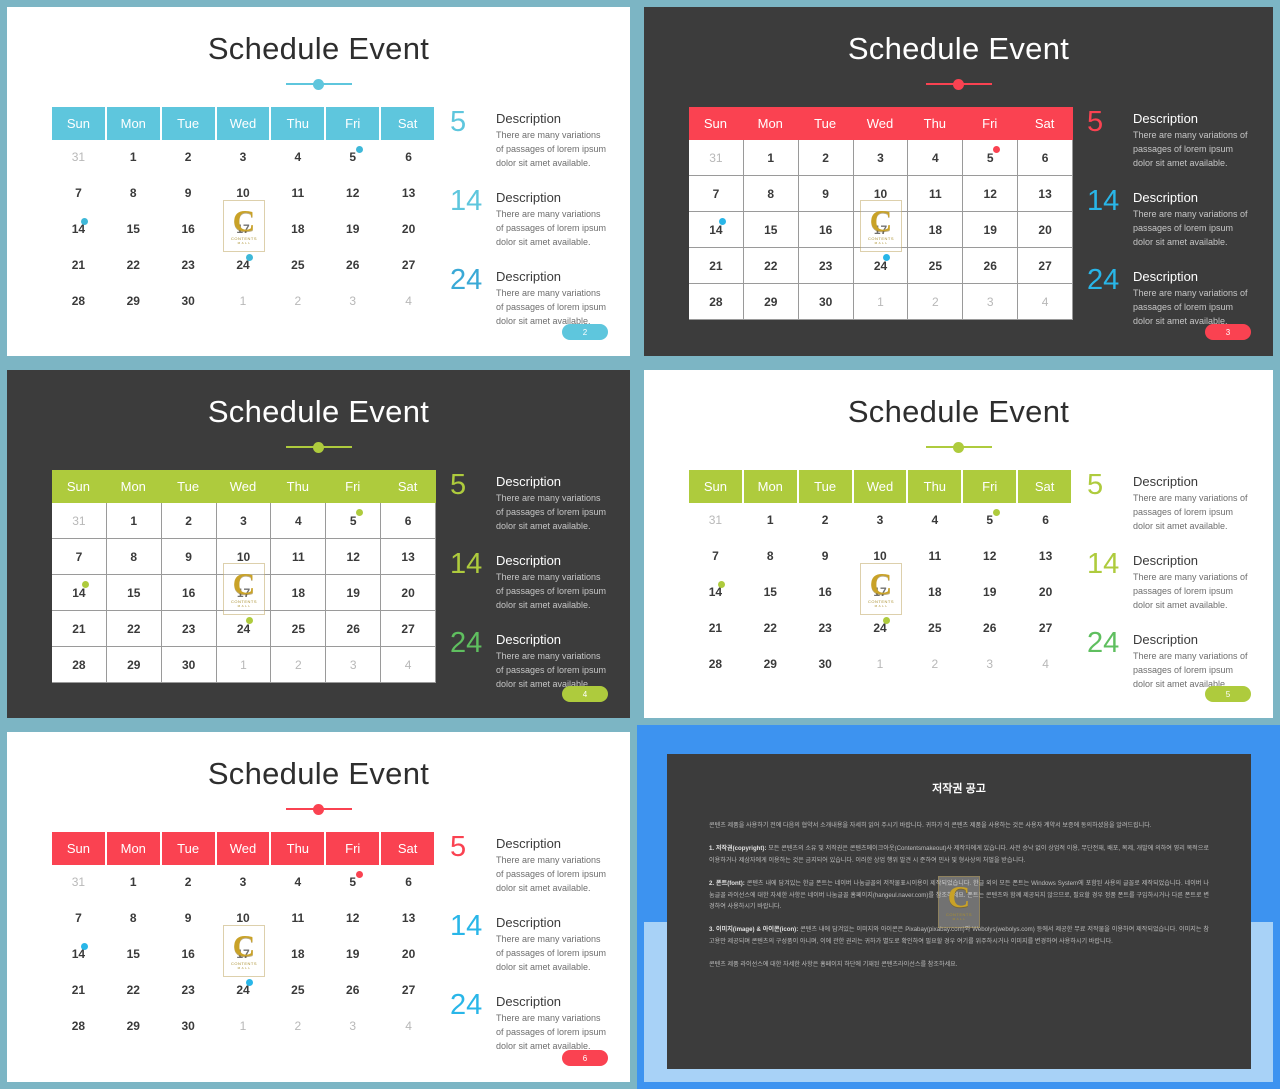  What do you see at coordinates (936, 557) in the screenshot?
I see `calendar-day-cell: 11` at bounding box center [936, 557].